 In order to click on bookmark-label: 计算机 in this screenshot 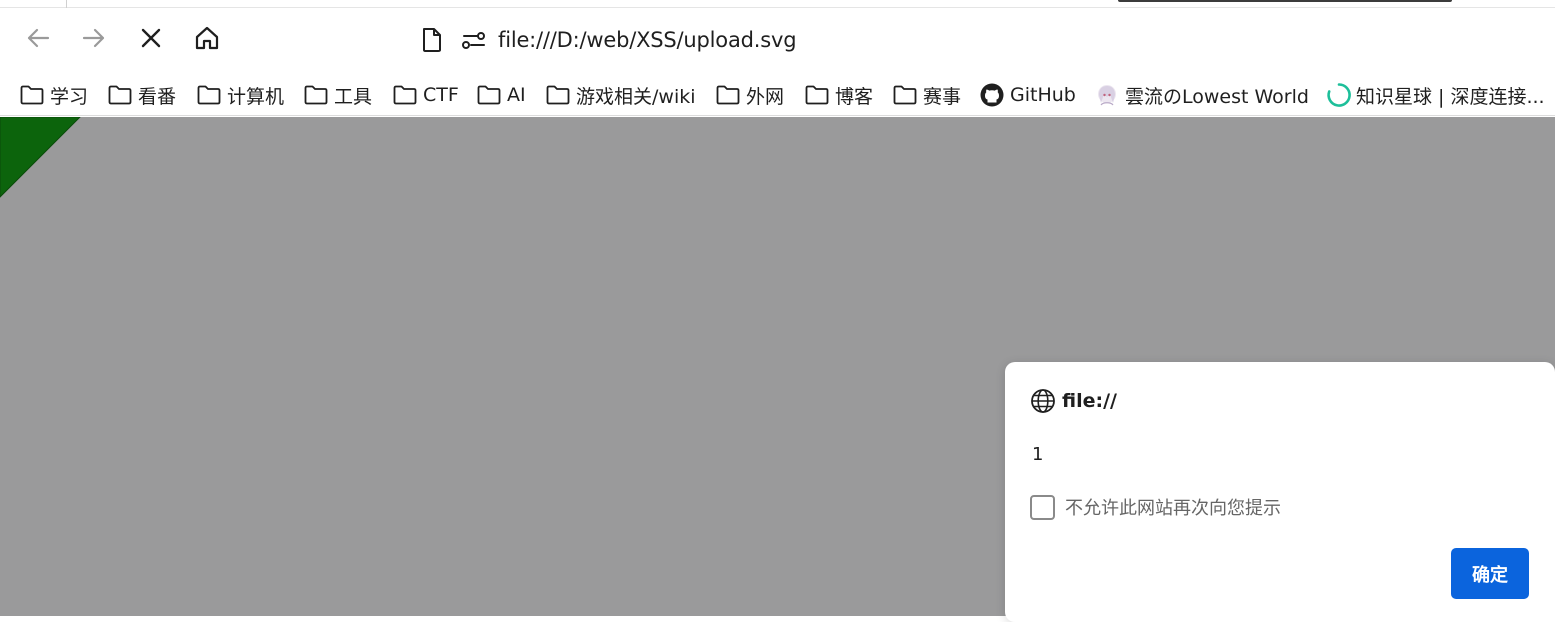, I will do `click(256, 96)`.